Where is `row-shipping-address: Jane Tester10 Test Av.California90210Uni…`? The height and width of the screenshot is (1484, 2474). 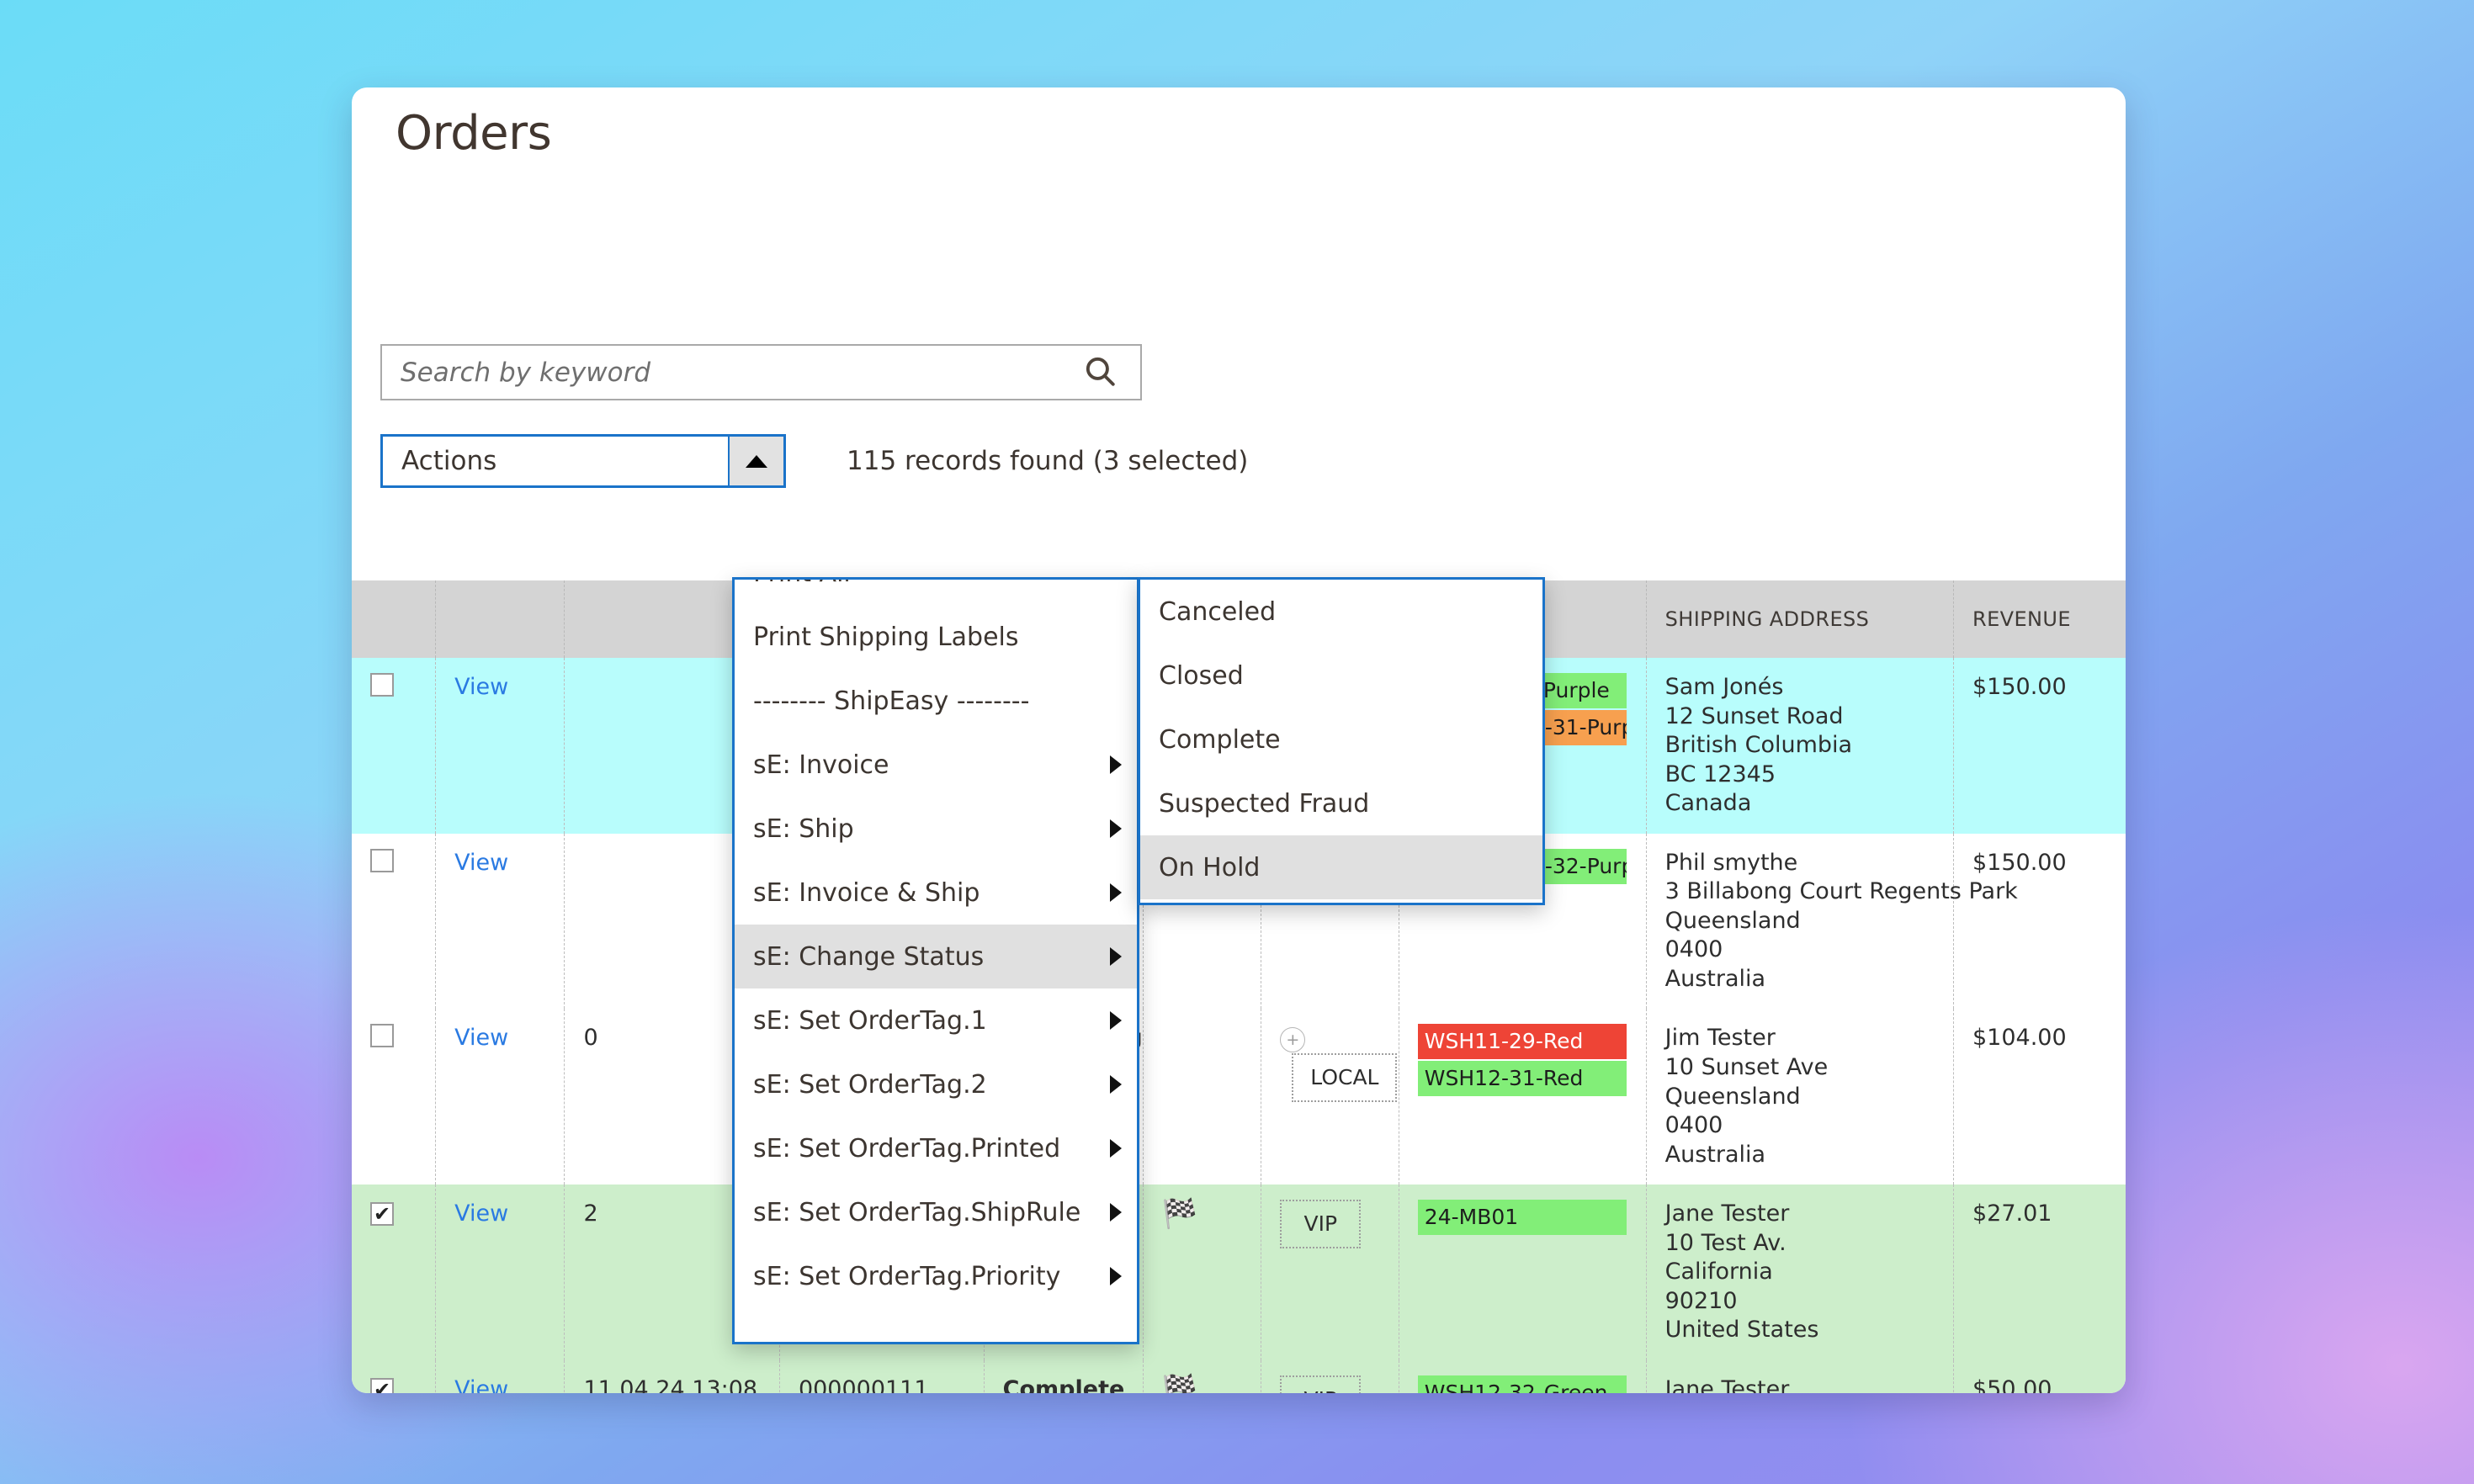
row-shipping-address: Jane Tester10 Test Av.California90210Uni… is located at coordinates (1801, 1376).